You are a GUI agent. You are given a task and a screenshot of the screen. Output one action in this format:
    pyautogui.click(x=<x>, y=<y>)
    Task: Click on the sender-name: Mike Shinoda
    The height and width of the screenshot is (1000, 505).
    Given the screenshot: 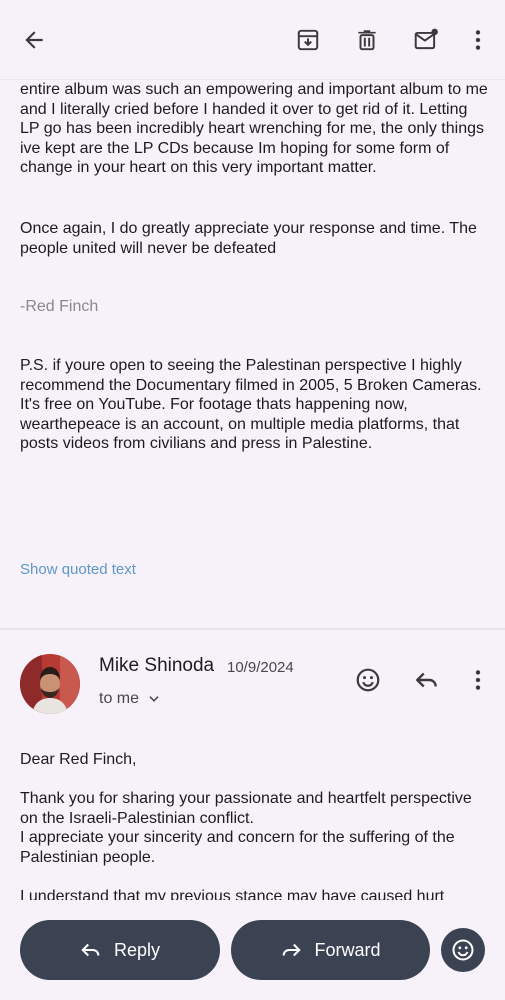 What is the action you would take?
    pyautogui.click(x=156, y=666)
    